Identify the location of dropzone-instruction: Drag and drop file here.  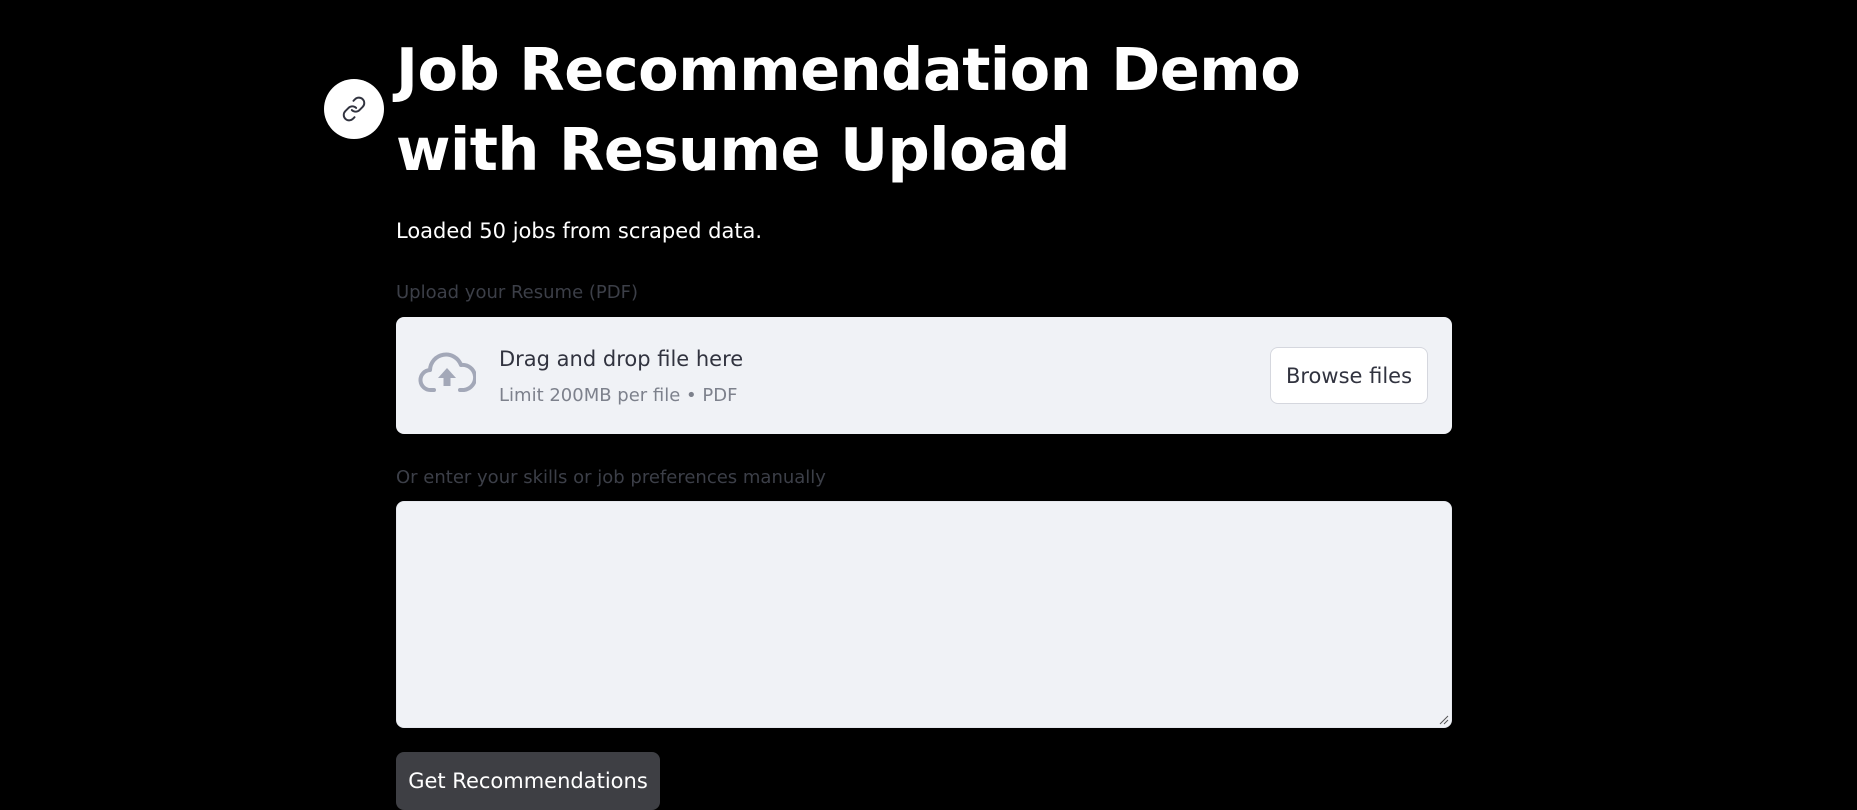
(621, 359).